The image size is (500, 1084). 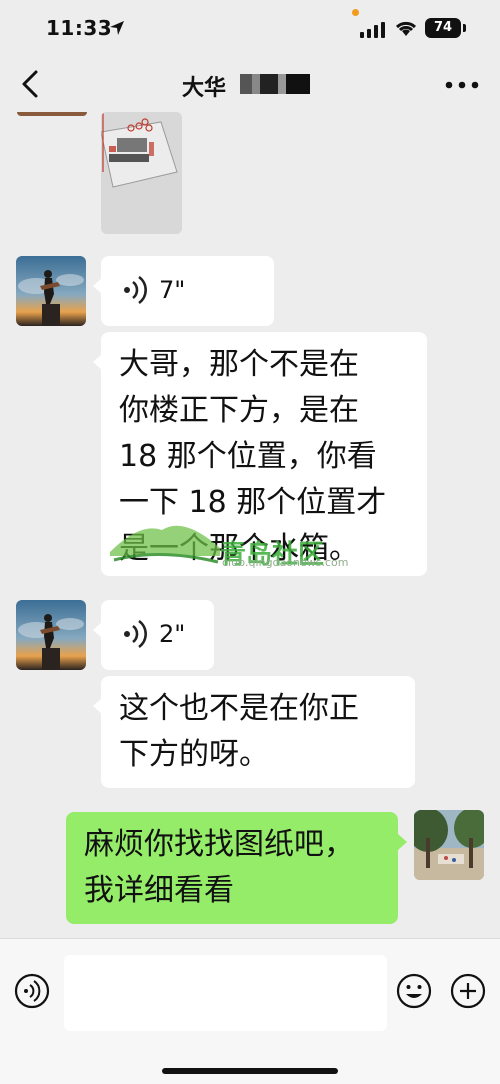 I want to click on wifi-icon, so click(x=406, y=28).